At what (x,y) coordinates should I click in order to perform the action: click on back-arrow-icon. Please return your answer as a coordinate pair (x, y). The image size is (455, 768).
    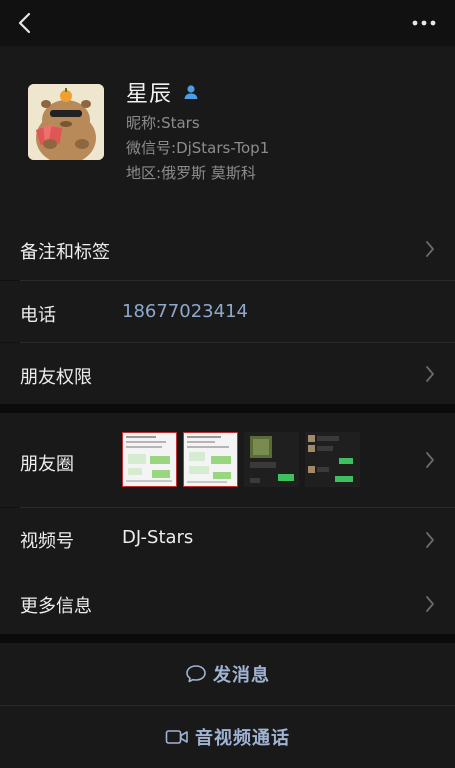
    Looking at the image, I should click on (26, 23).